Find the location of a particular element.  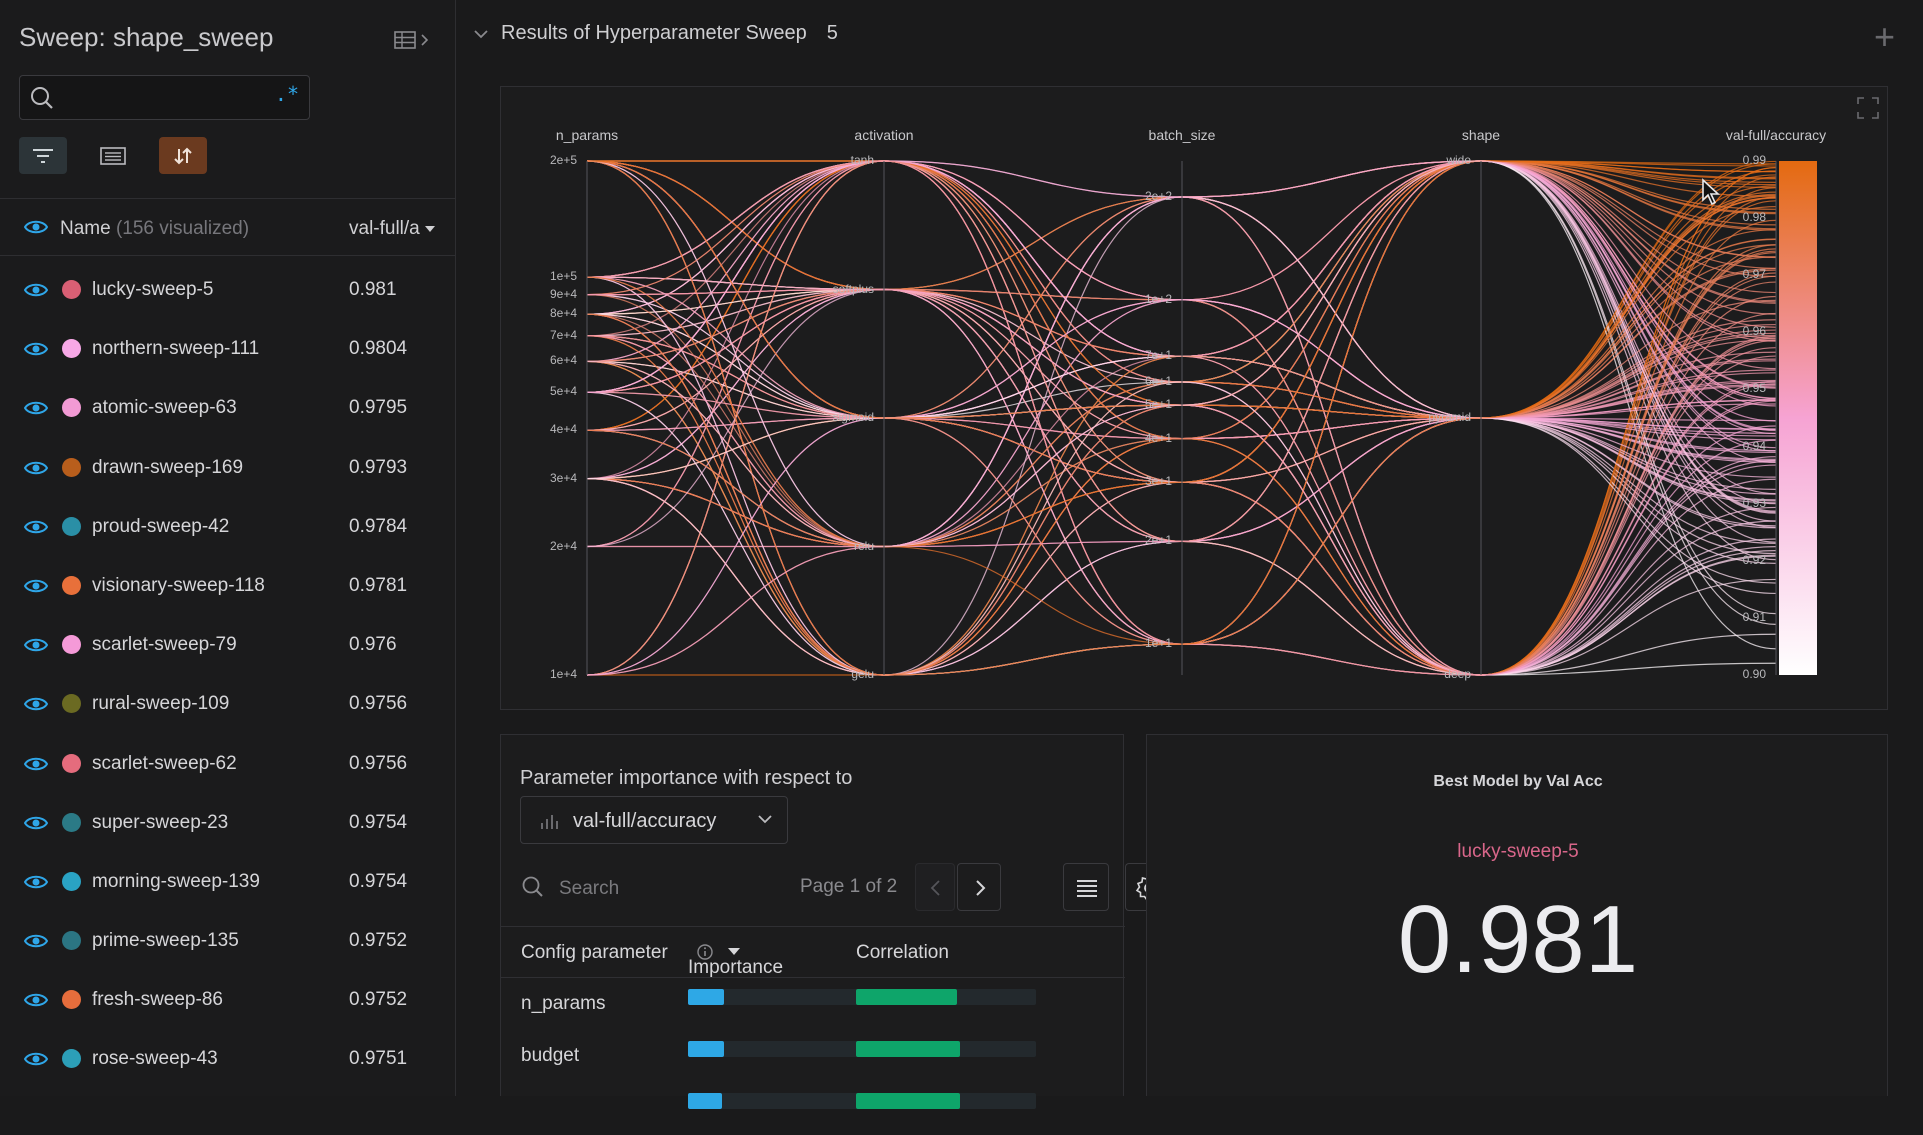

run-row: super-sweep-23 0.9754 is located at coordinates (228, 822).